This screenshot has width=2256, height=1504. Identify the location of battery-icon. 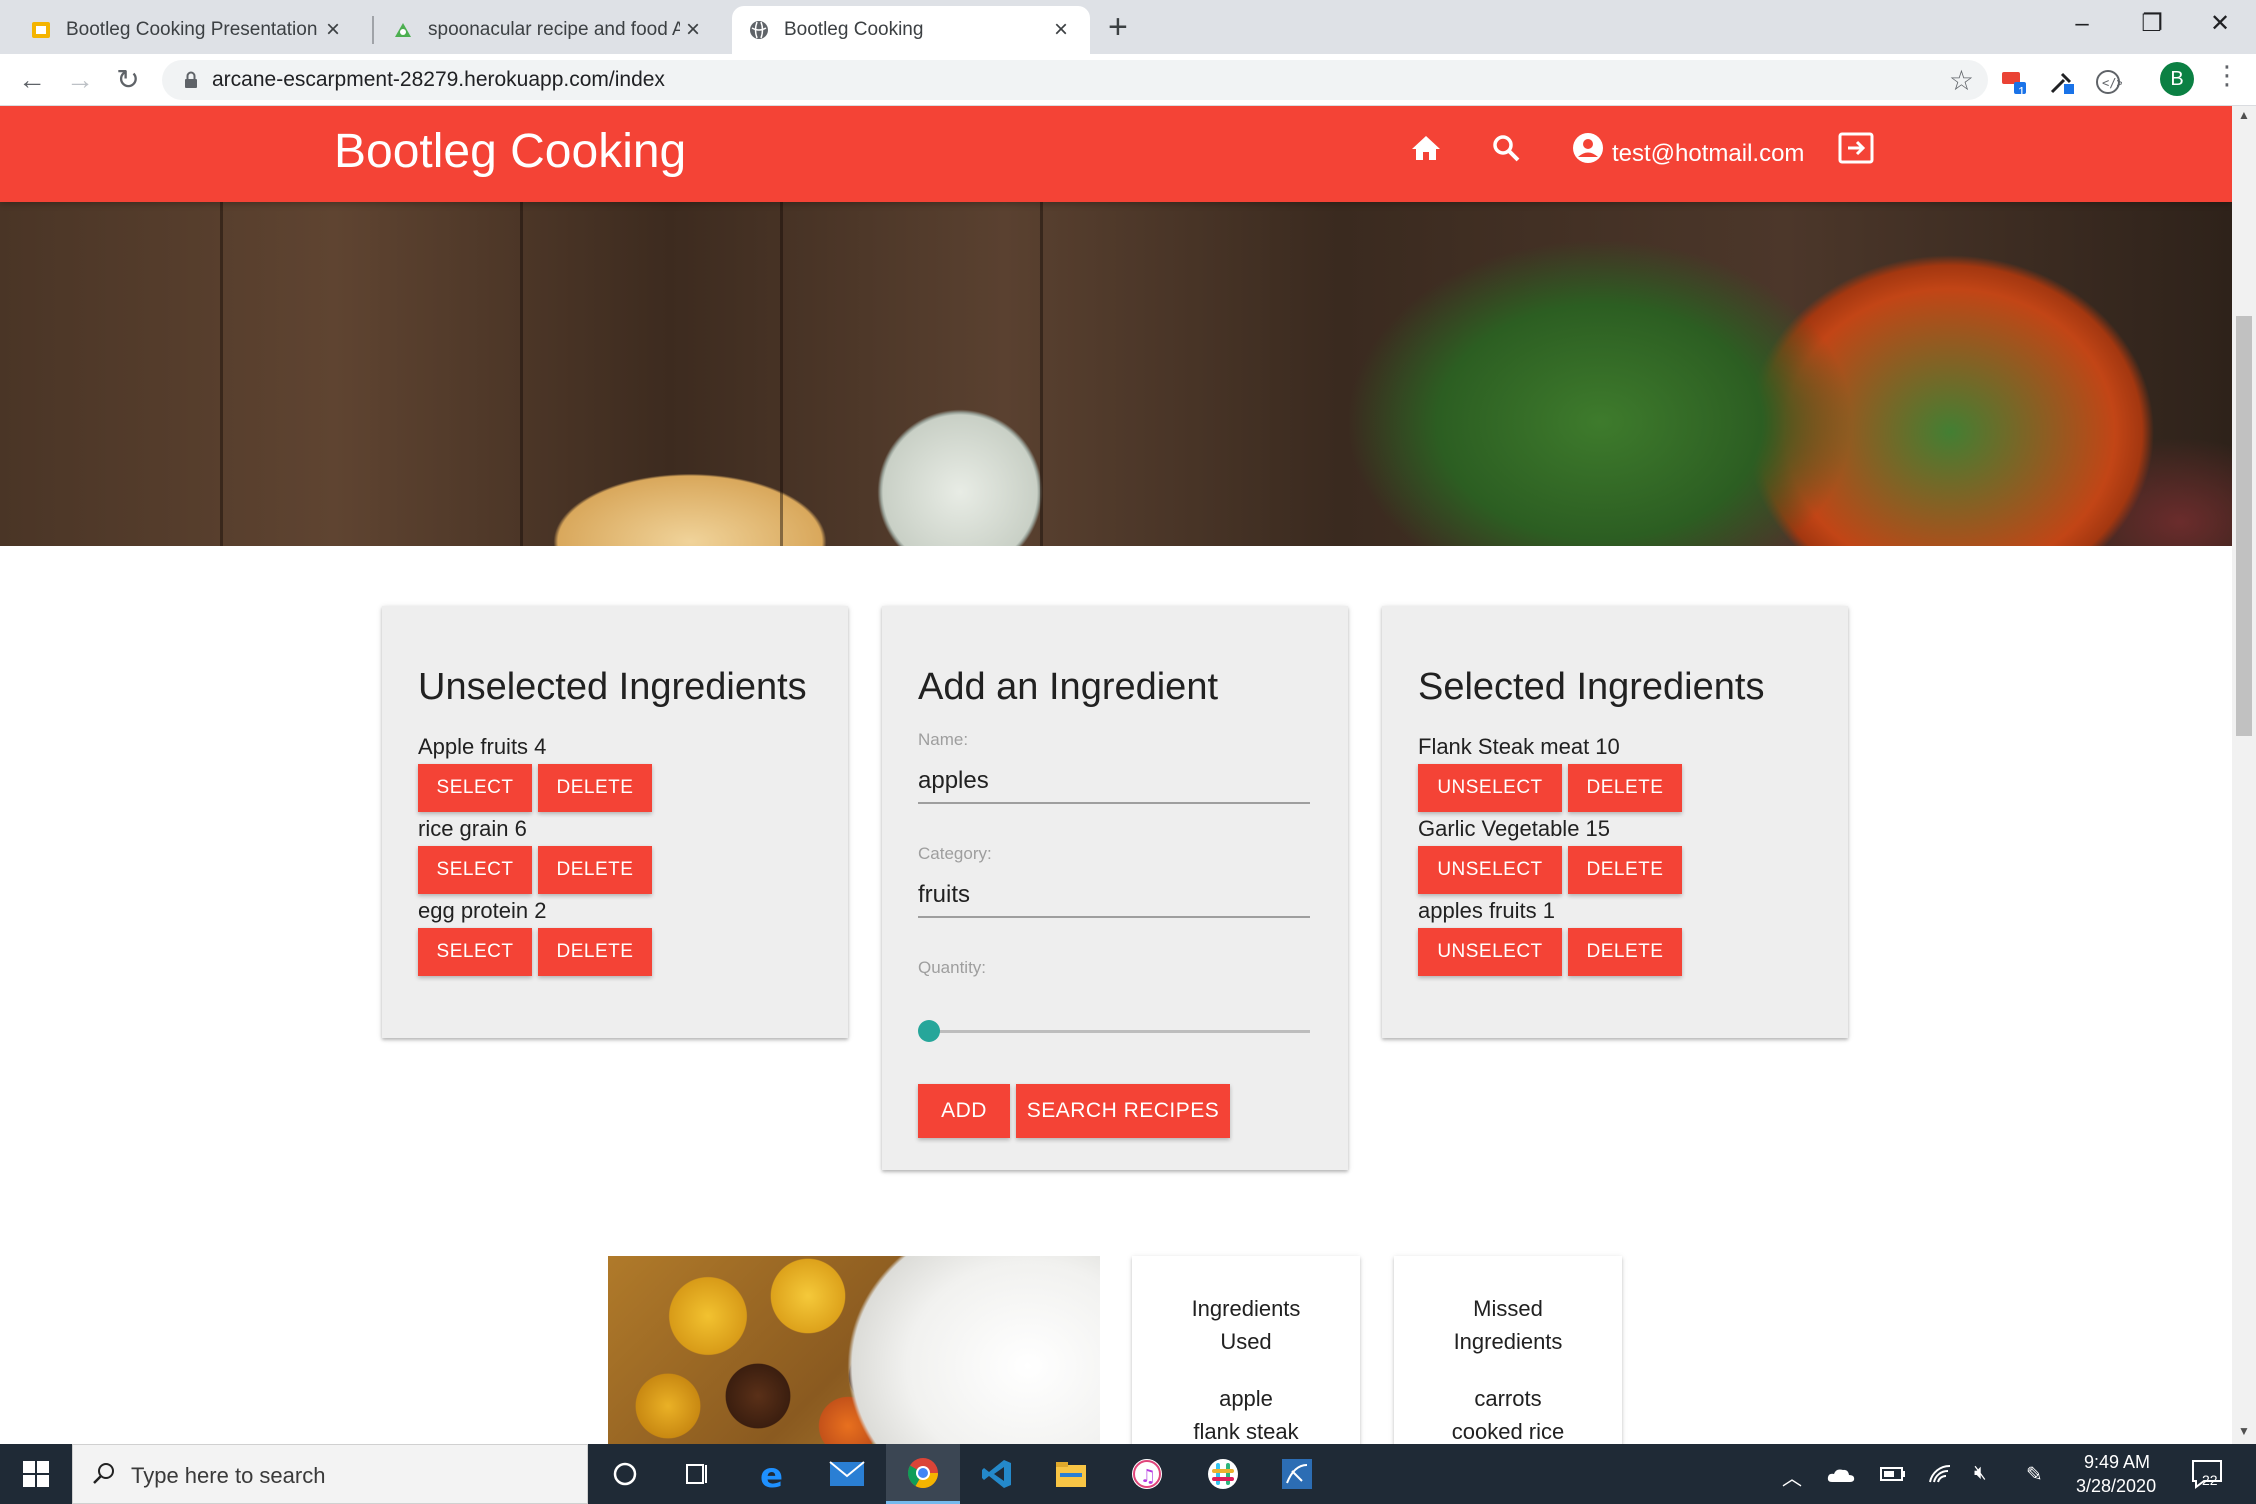
(1893, 1474).